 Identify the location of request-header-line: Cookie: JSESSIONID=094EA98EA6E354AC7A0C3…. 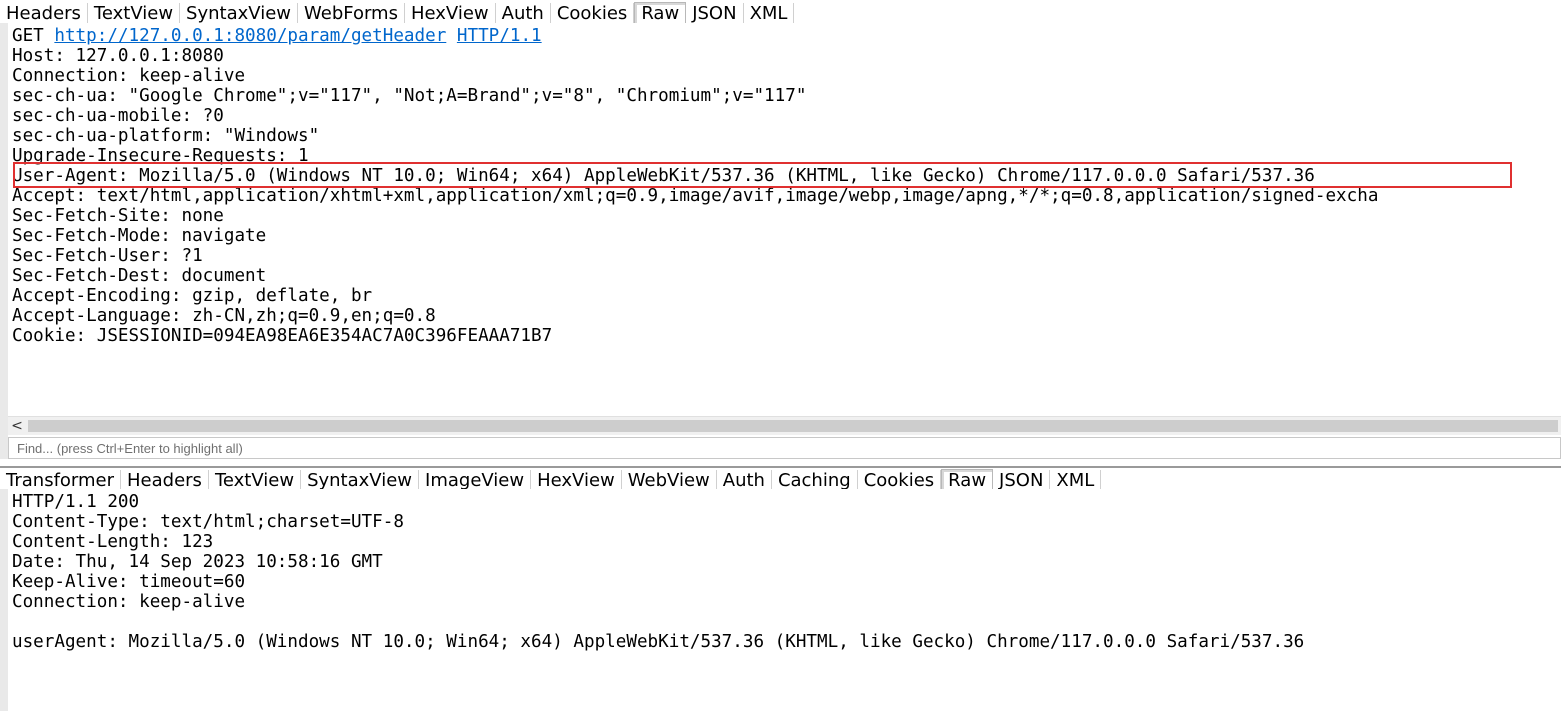
(282, 336).